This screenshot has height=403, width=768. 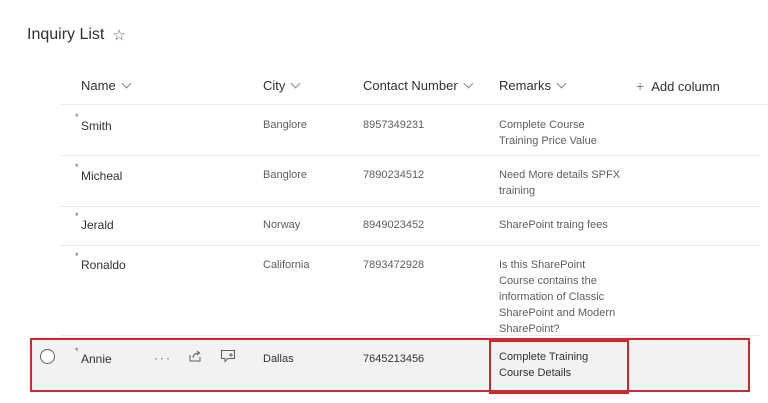 I want to click on row-name: Jerald, so click(x=97, y=225).